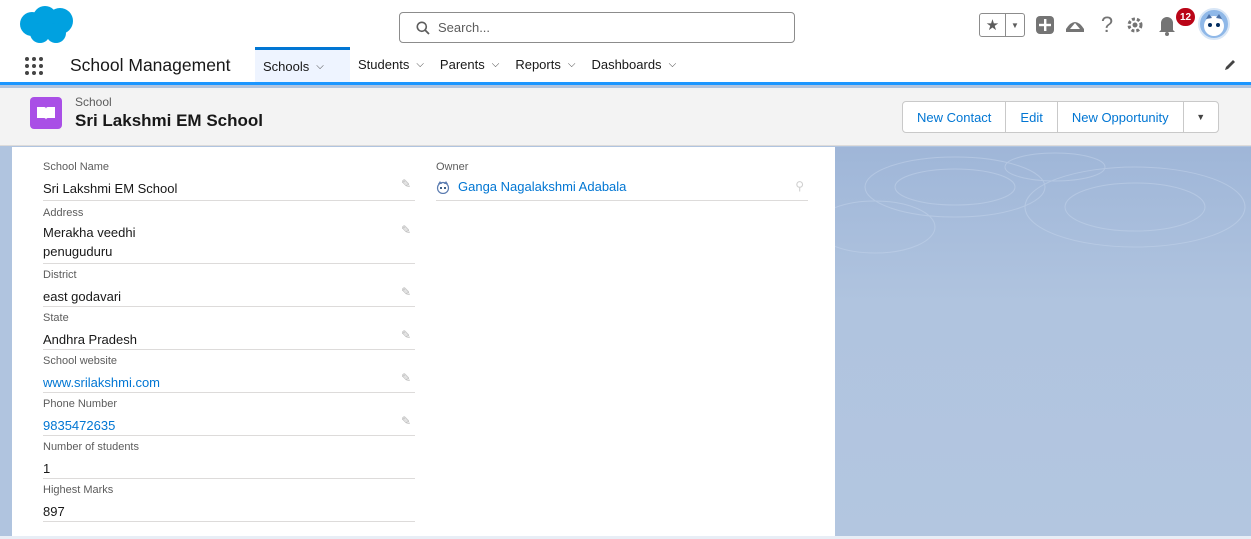 The height and width of the screenshot is (539, 1251). I want to click on field-highest-marks: Highest Marks 897, so click(229, 503).